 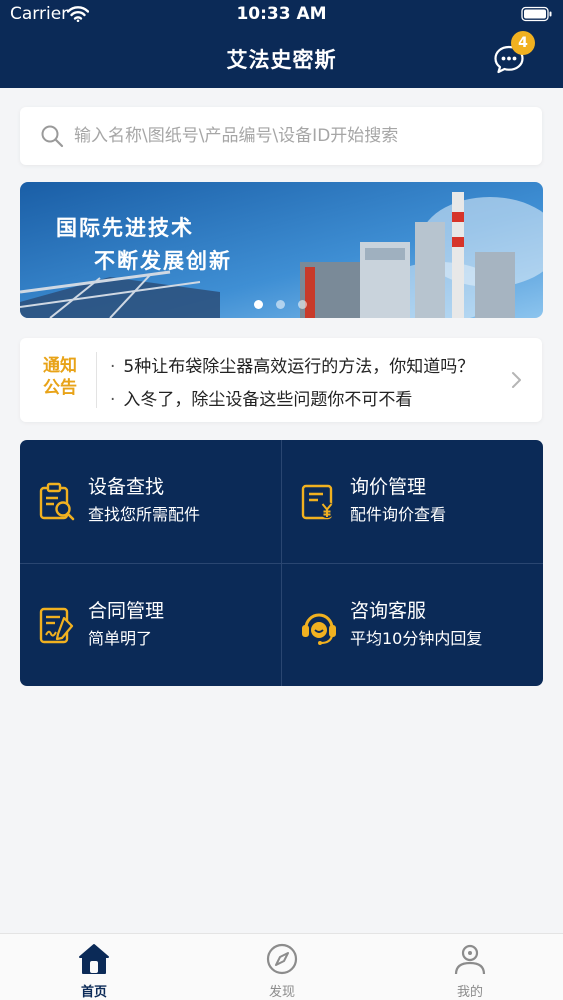 I want to click on service-tile-title: 询价管理, so click(x=388, y=487).